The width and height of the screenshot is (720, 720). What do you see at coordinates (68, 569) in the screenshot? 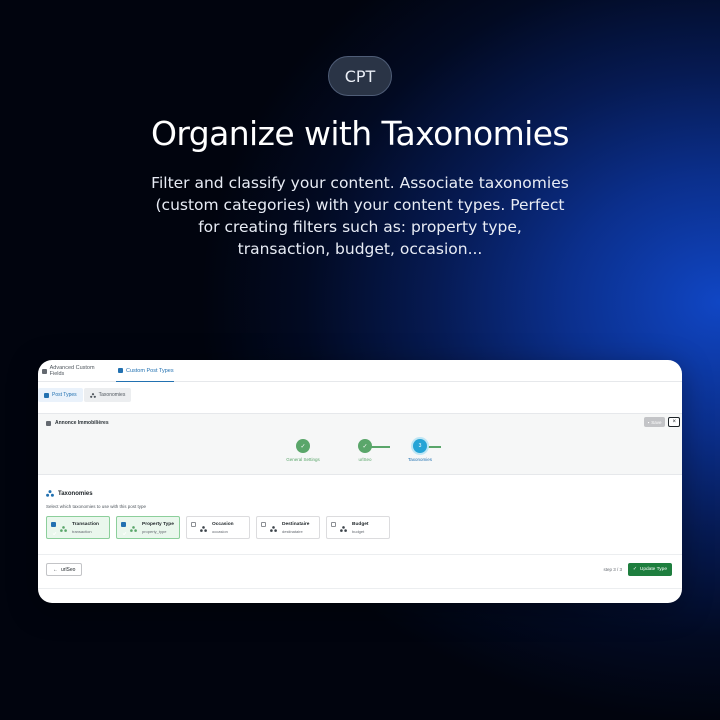
I see `back-label: urlSeo` at bounding box center [68, 569].